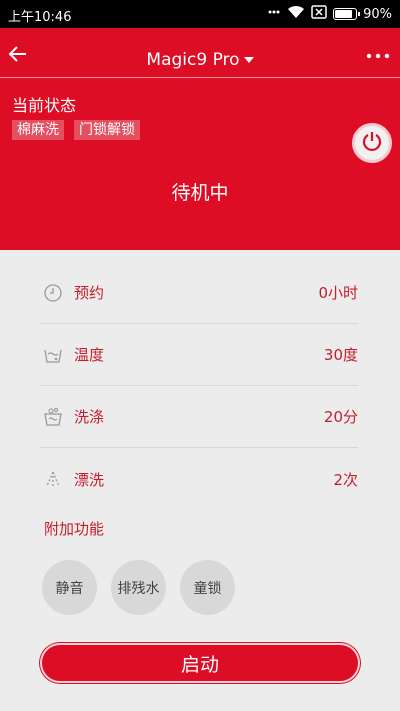  What do you see at coordinates (200, 77) in the screenshot?
I see `header-divider` at bounding box center [200, 77].